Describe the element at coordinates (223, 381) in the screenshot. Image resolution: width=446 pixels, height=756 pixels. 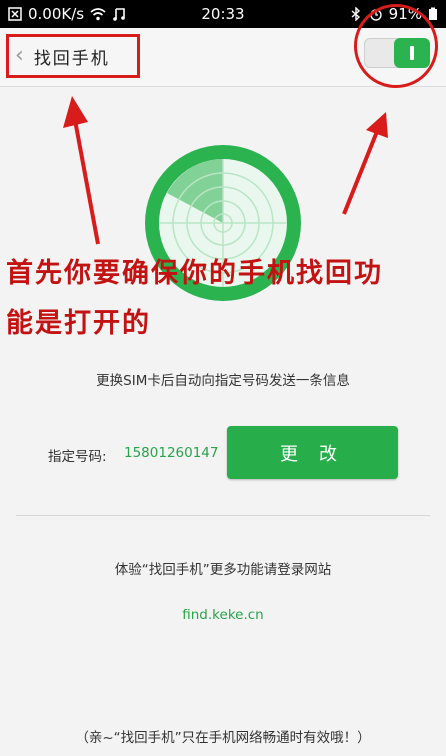
I see `sim-notice: 更换SIM卡后自动向指定号码发送一条信息` at that location.